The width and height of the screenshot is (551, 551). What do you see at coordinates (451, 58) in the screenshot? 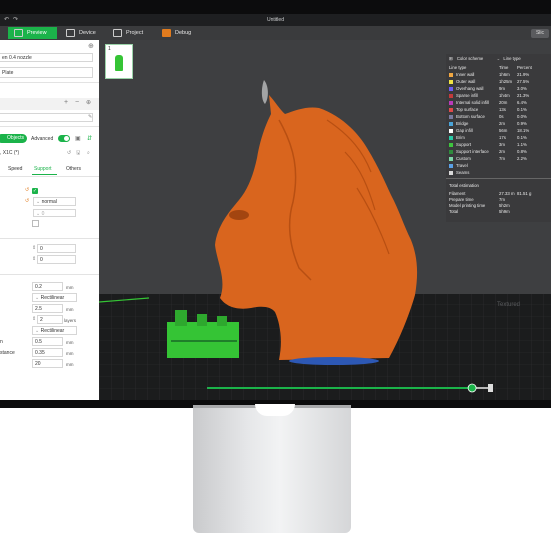
I see `collapse-icon: ⊞` at bounding box center [451, 58].